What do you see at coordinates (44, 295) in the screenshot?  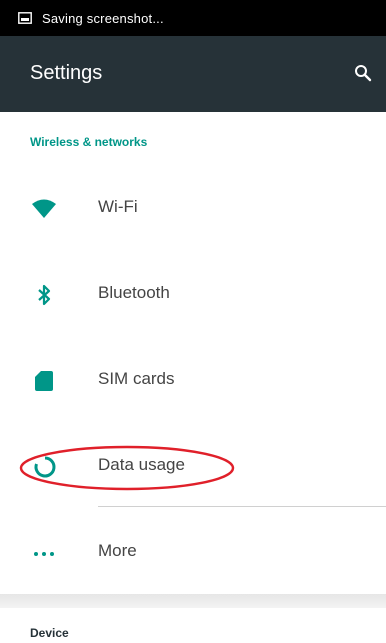 I see `bluetooth-icon` at bounding box center [44, 295].